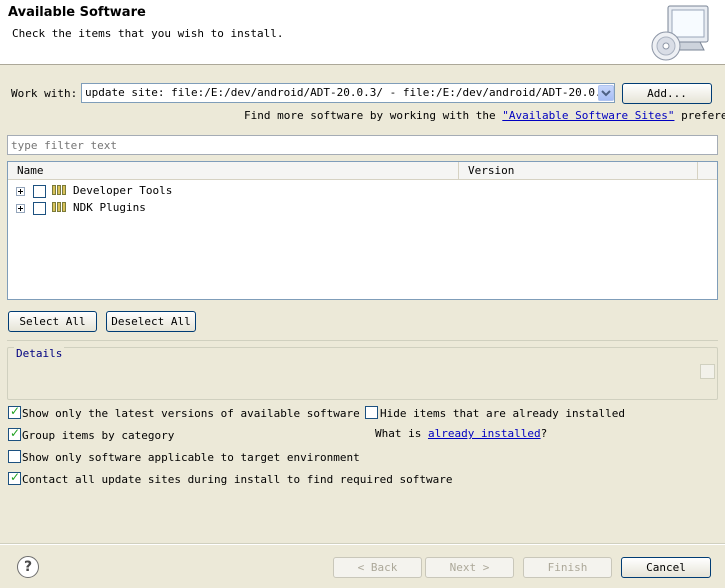 The image size is (725, 588). Describe the element at coordinates (484, 433) in the screenshot. I see `already-installed-link: already installed` at that location.